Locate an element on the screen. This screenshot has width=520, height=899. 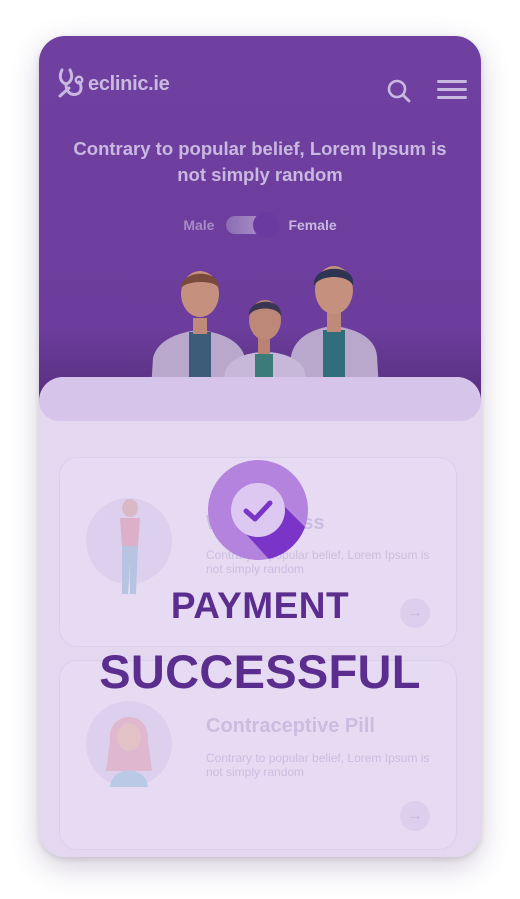
gender-toggle-row: Male Female is located at coordinates (260, 225).